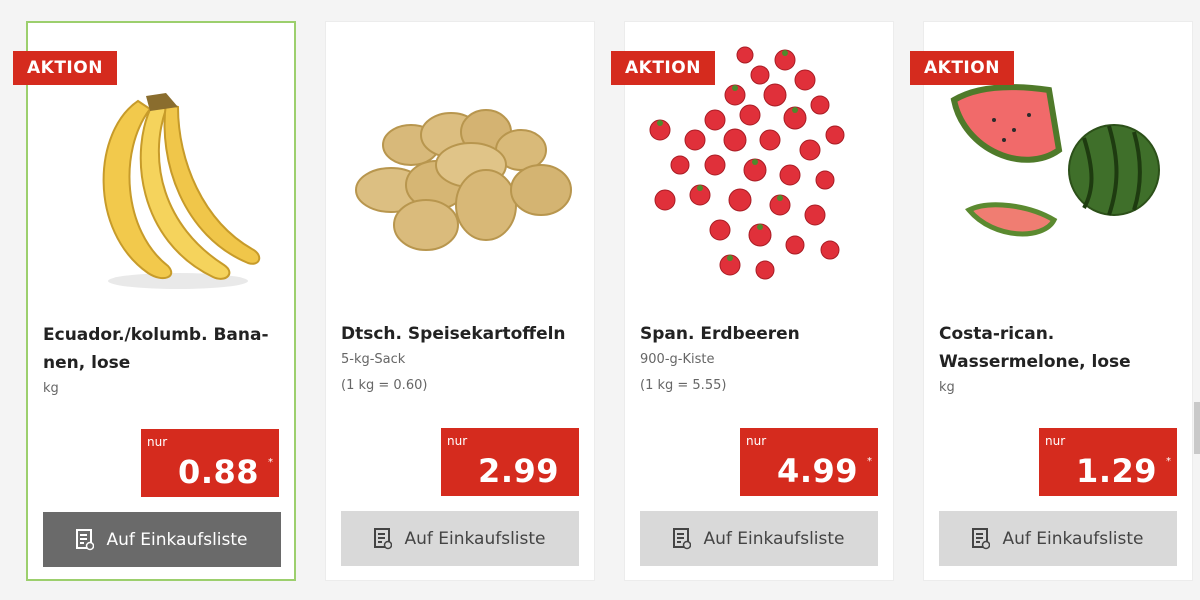  What do you see at coordinates (1116, 471) in the screenshot?
I see `price-value: 1.29` at bounding box center [1116, 471].